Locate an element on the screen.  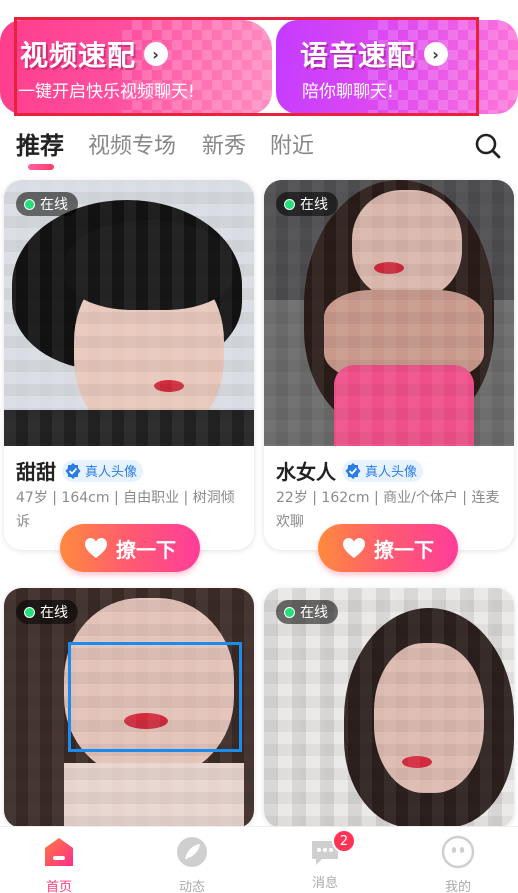
tab-recommend: 推荐 is located at coordinates (40, 143).